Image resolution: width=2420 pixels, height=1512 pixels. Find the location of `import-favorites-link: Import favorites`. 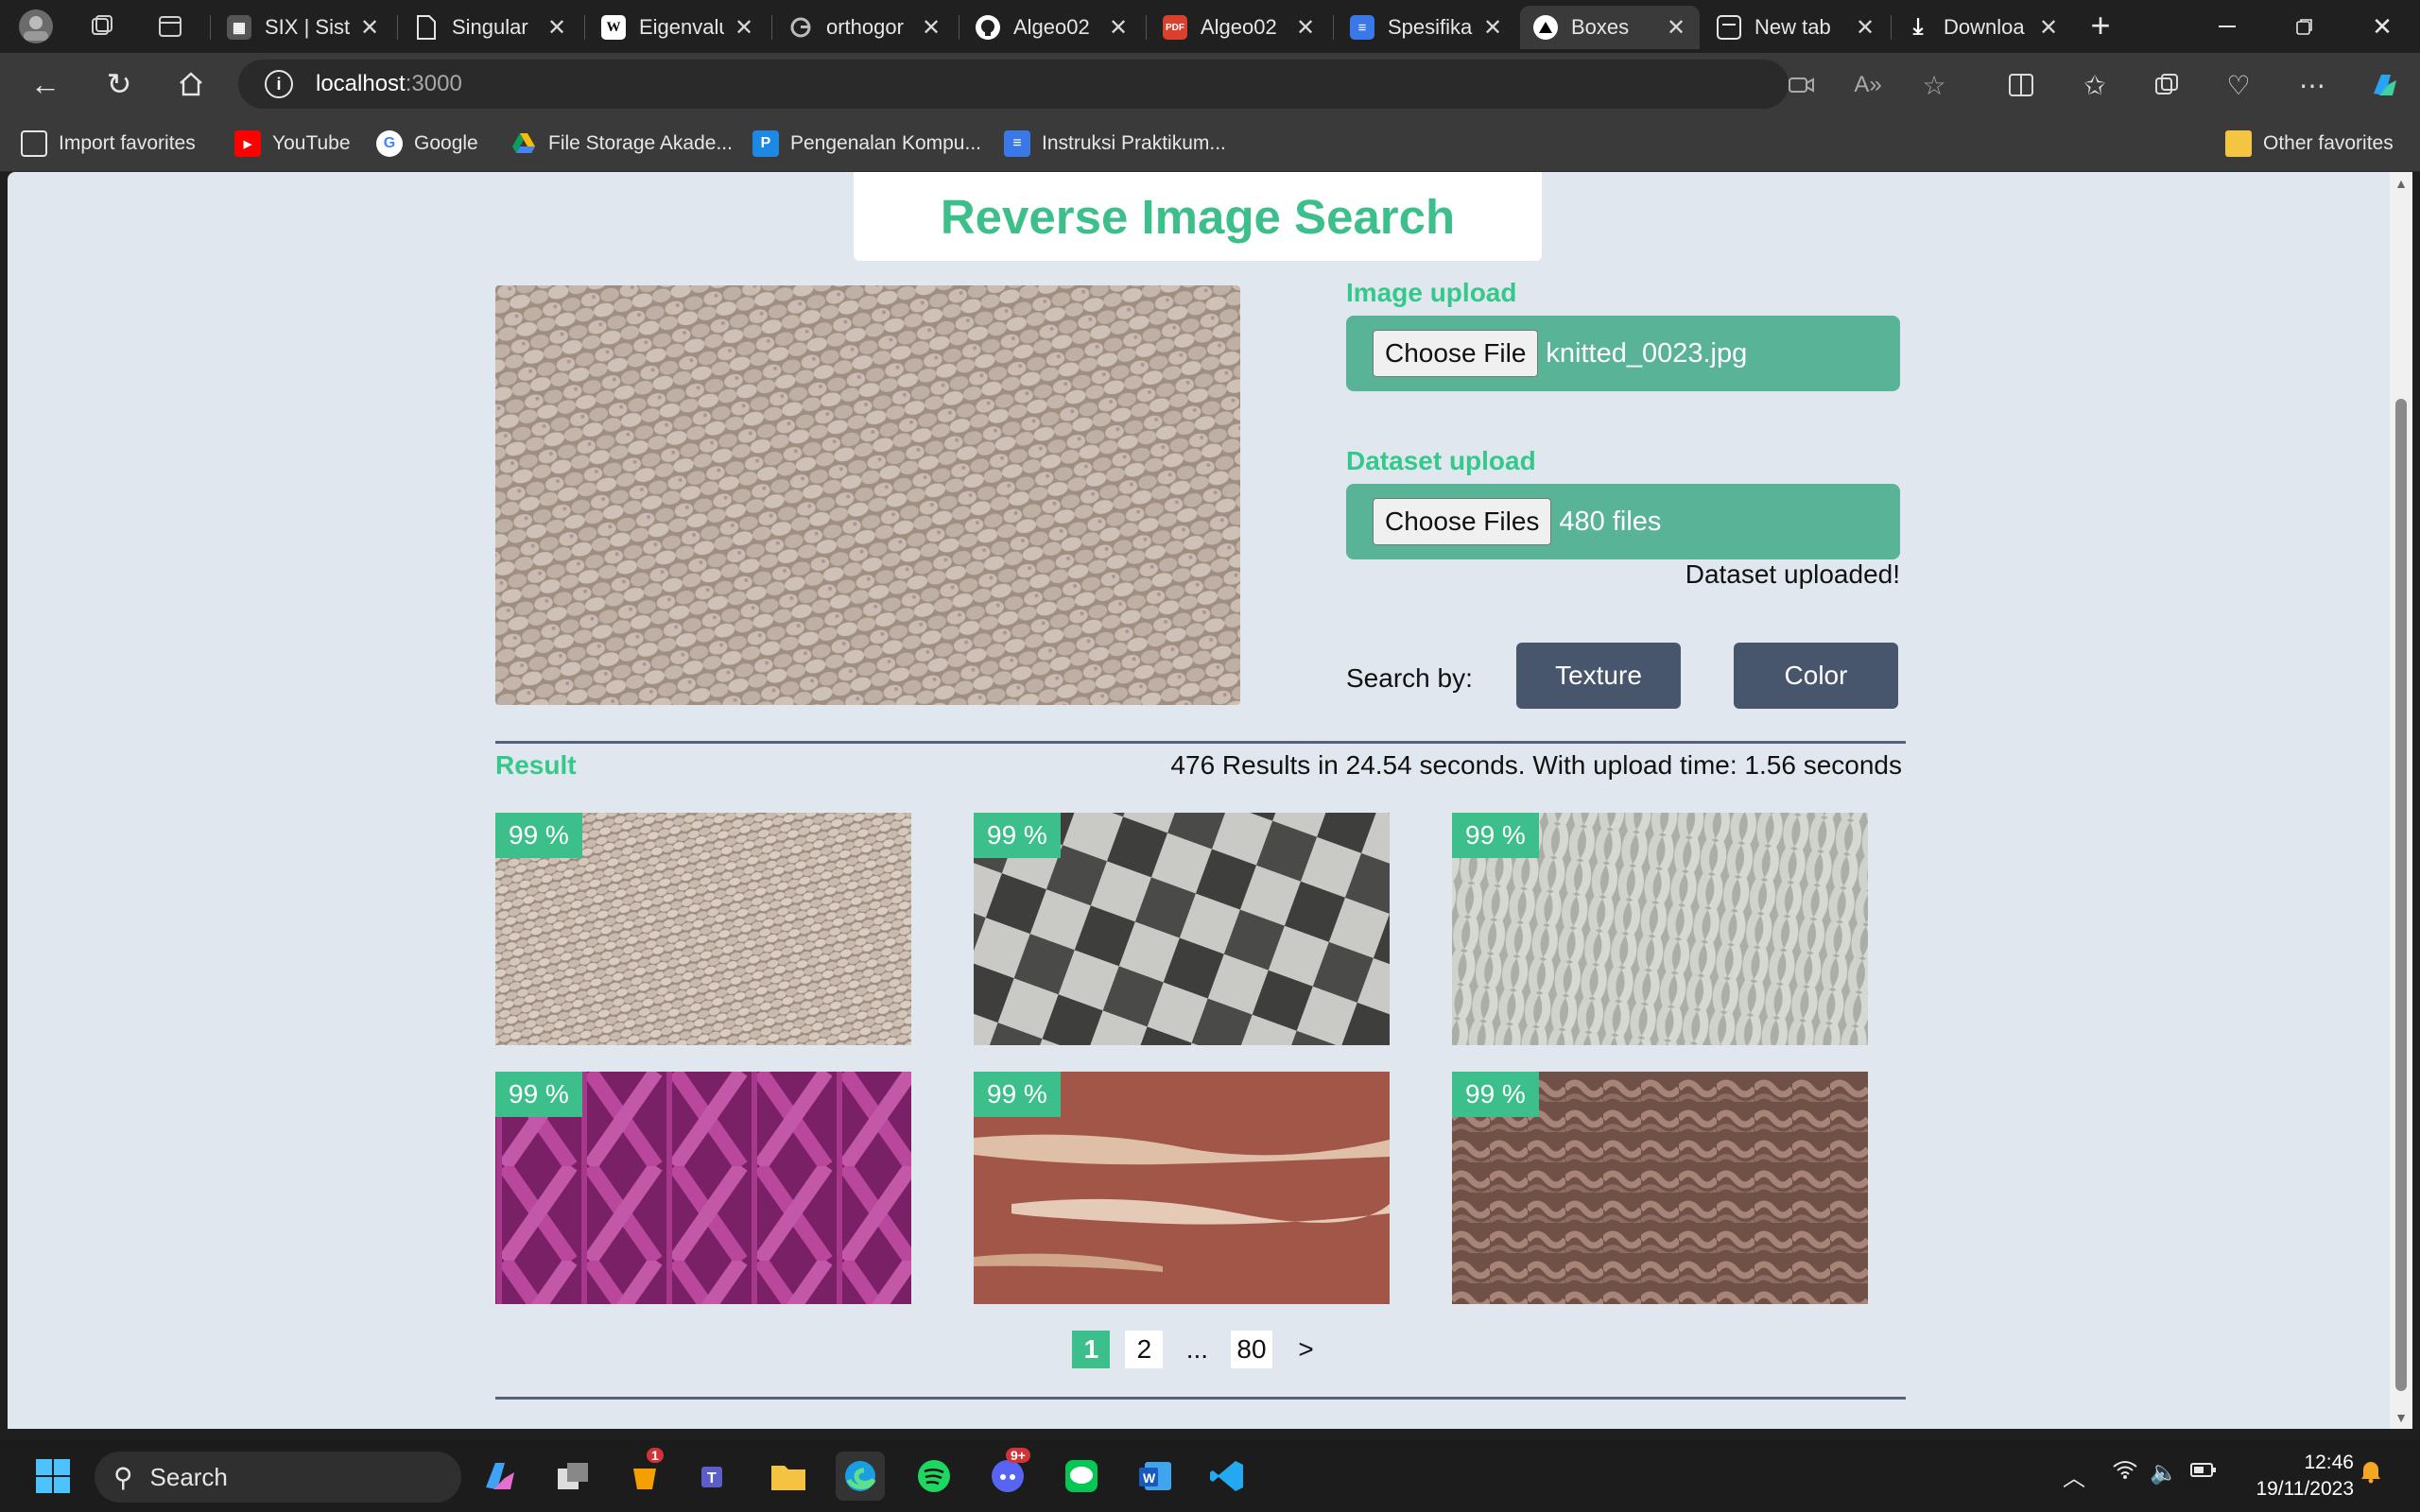

import-favorites-link: Import favorites is located at coordinates (108, 144).